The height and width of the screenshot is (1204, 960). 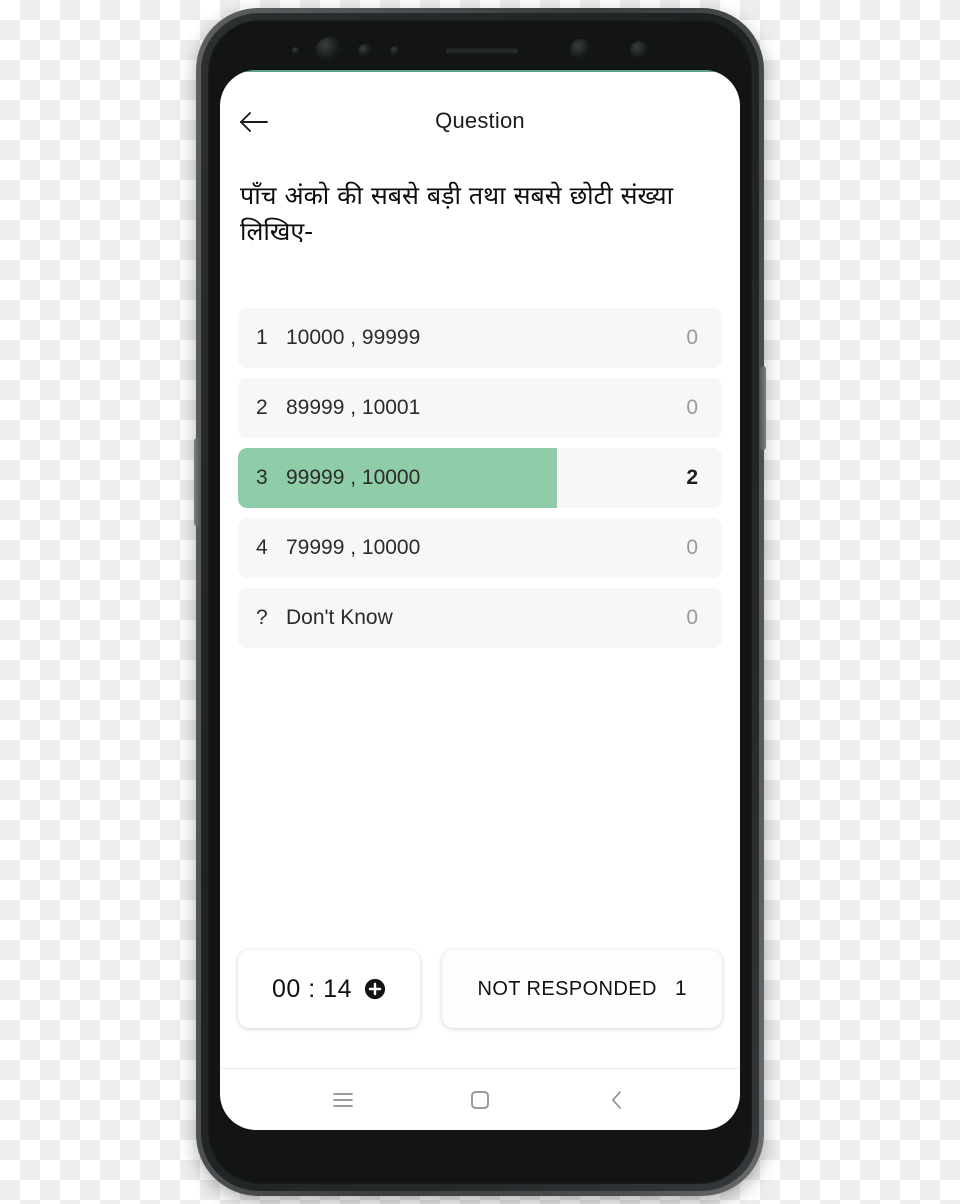 What do you see at coordinates (480, 408) in the screenshot?
I see `option-row: 2 89999 , 10001 0` at bounding box center [480, 408].